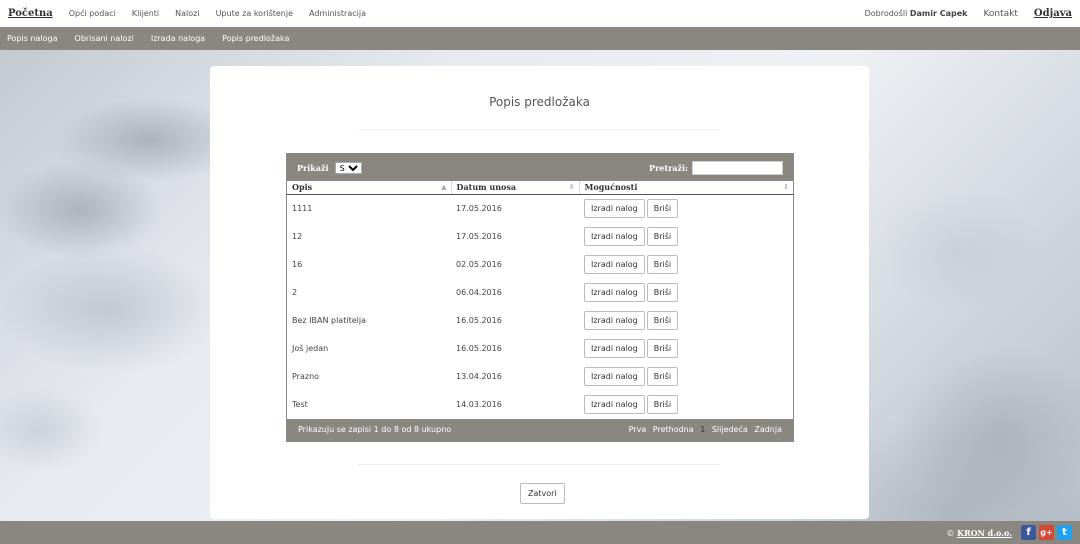  I want to click on show-select: Sve, so click(348, 167).